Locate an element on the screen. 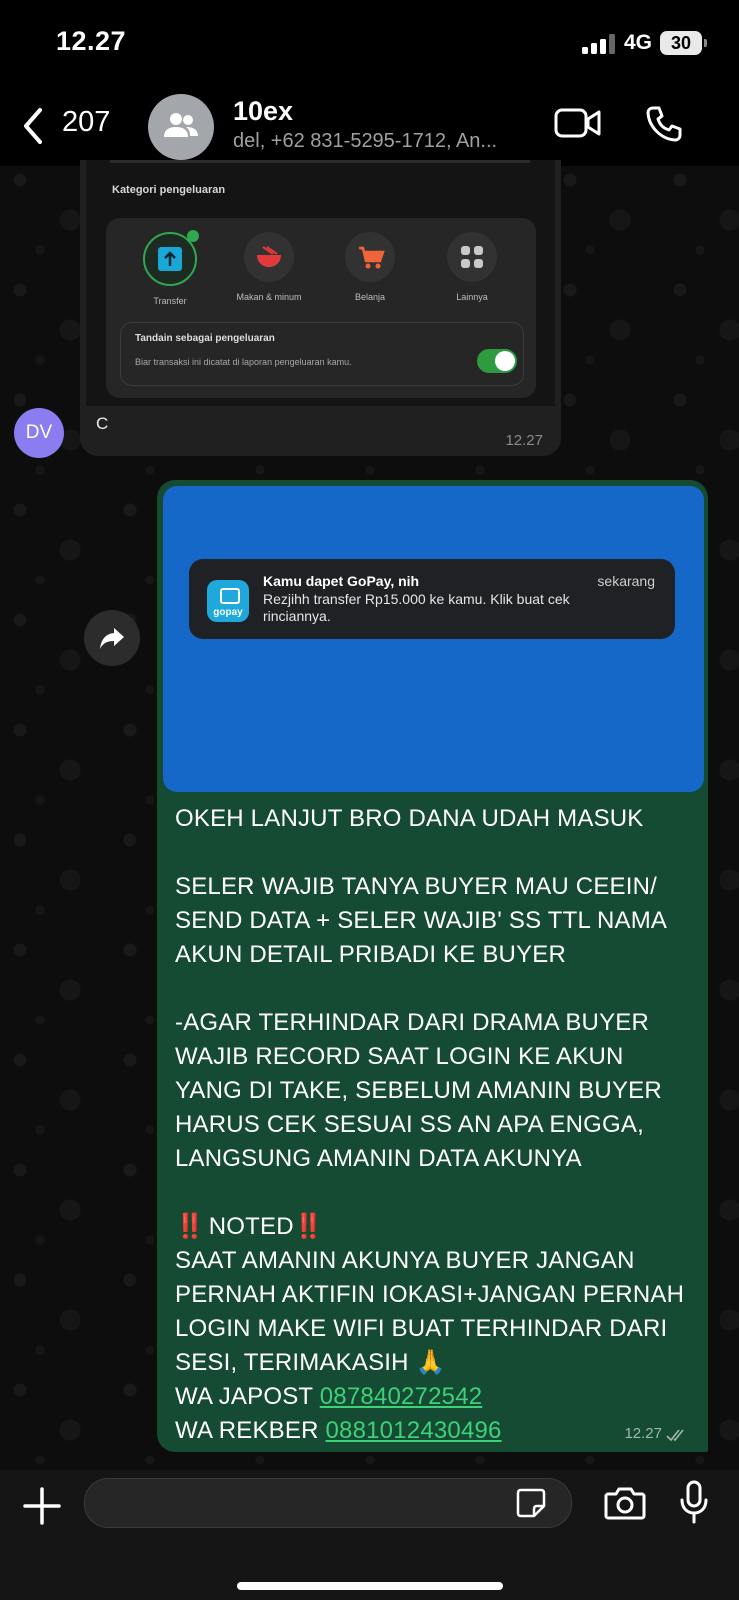  signal-icon is located at coordinates (598, 44).